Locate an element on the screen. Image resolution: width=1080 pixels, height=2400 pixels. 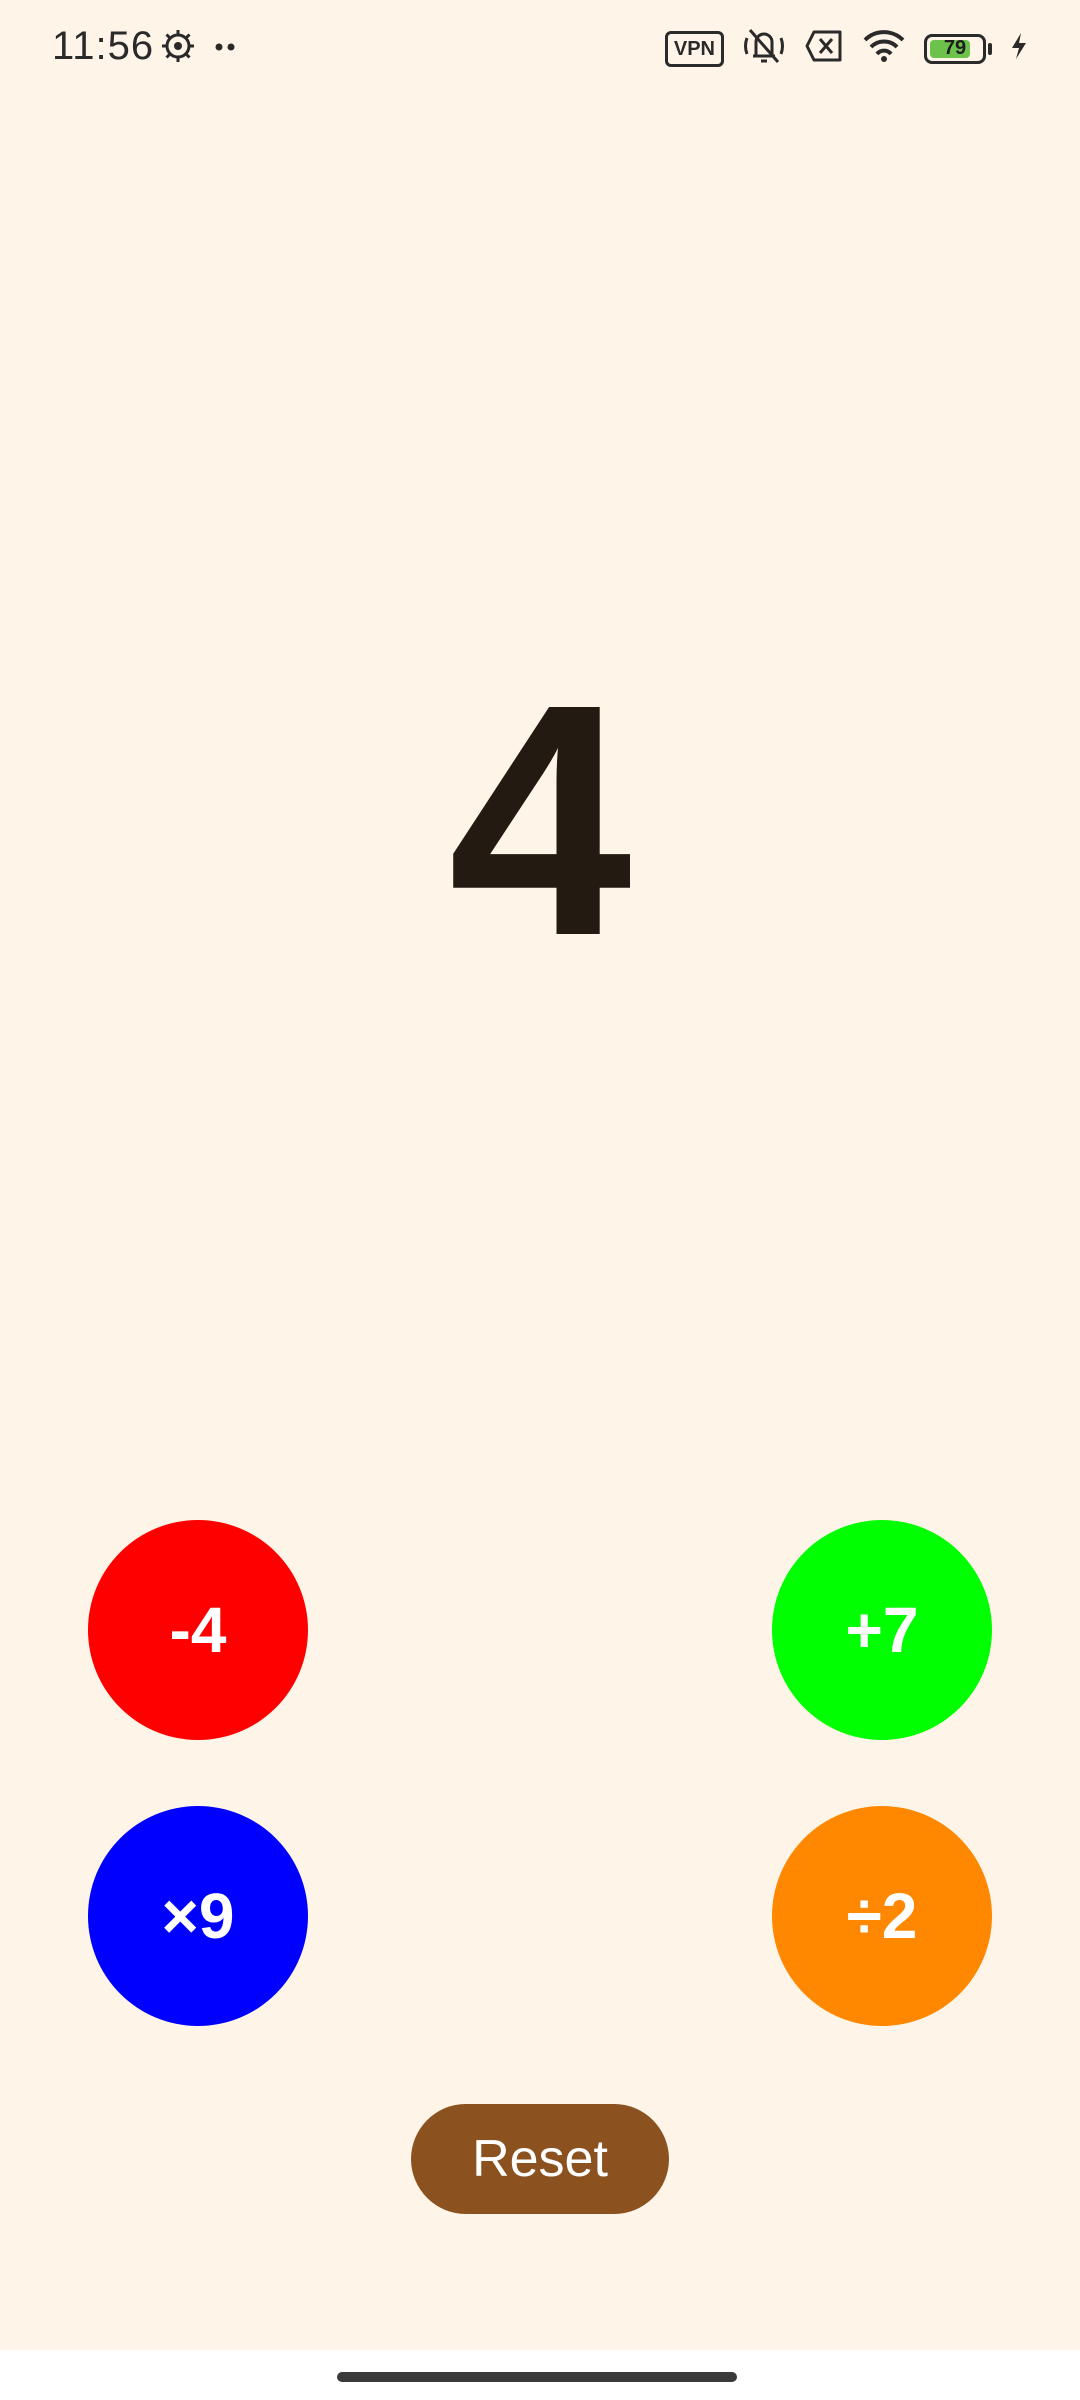
charging-bolt-icon is located at coordinates (1019, 48).